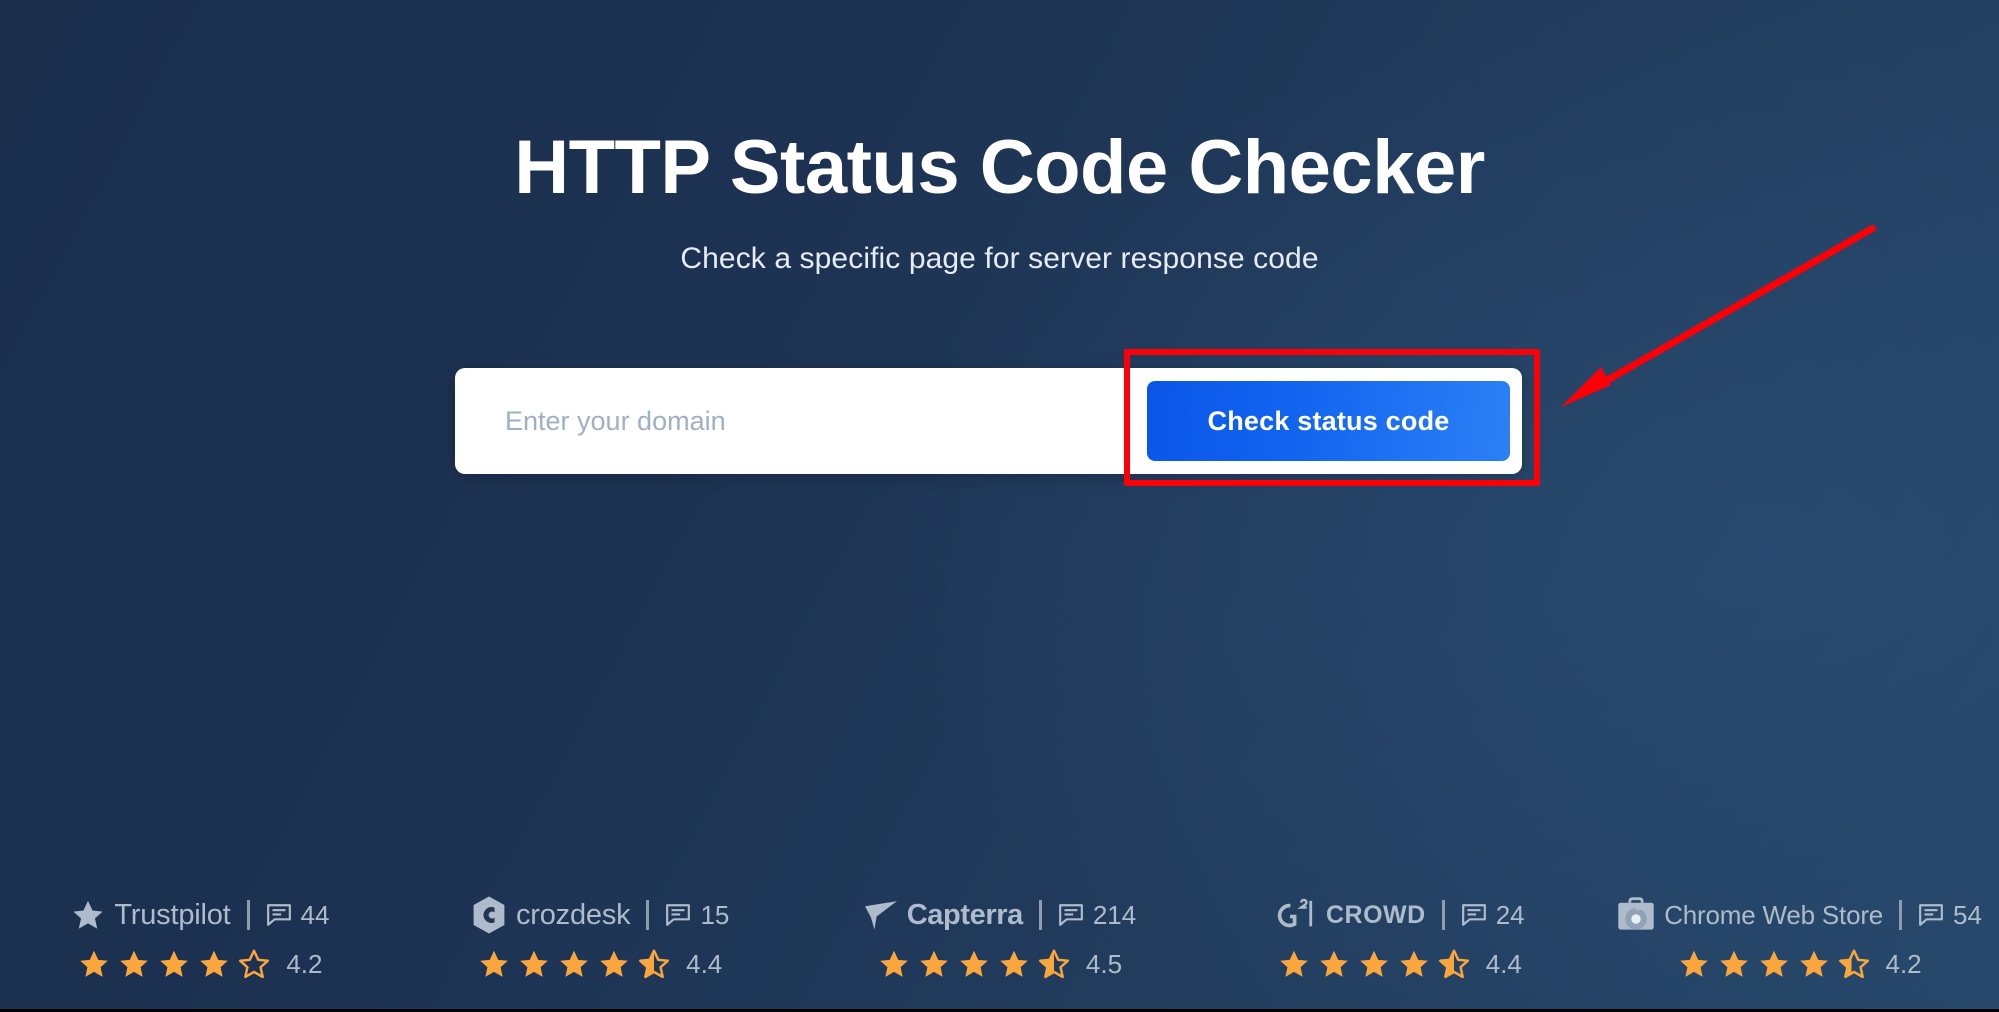 Image resolution: width=1999 pixels, height=1012 pixels. What do you see at coordinates (1399, 938) in the screenshot?
I see `review-badge-g2crowd: CROWD 24 4.4` at bounding box center [1399, 938].